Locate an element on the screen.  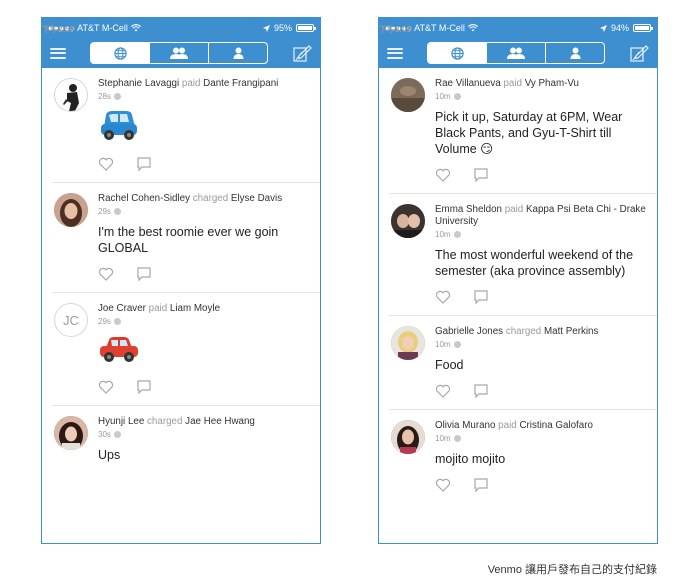
actor-name: Gabrielle Jones is located at coordinates (469, 331).